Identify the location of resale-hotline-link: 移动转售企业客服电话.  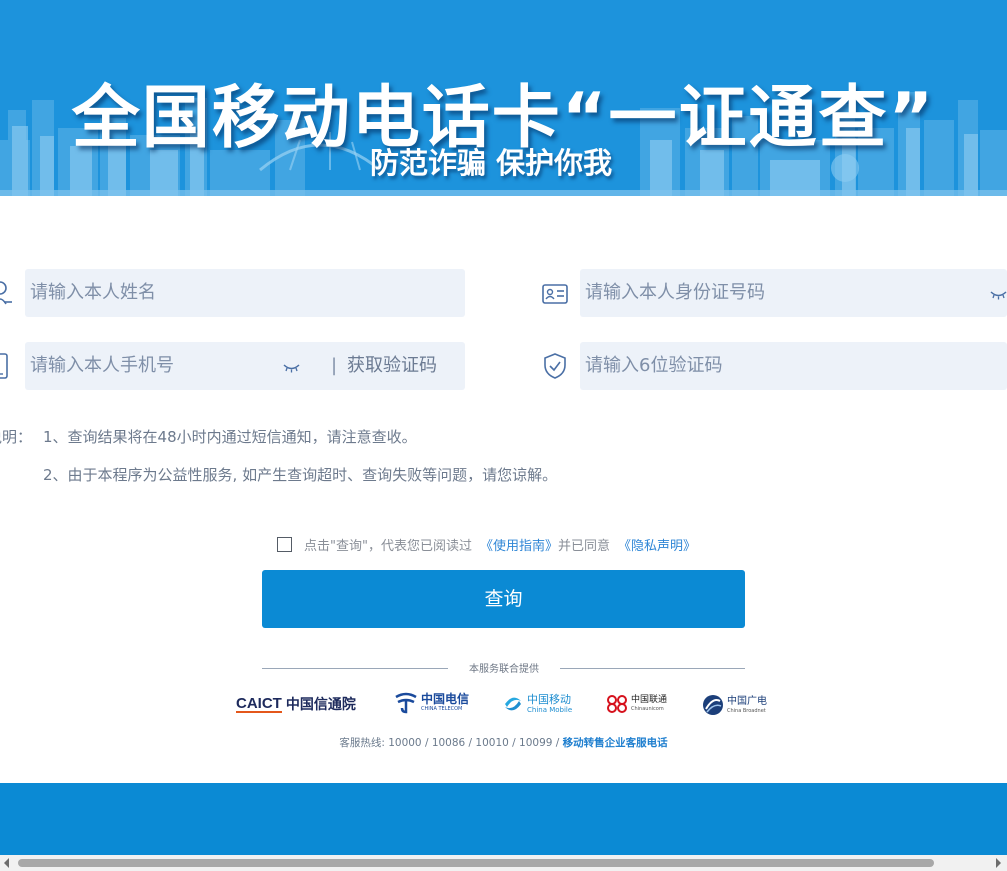
(615, 743).